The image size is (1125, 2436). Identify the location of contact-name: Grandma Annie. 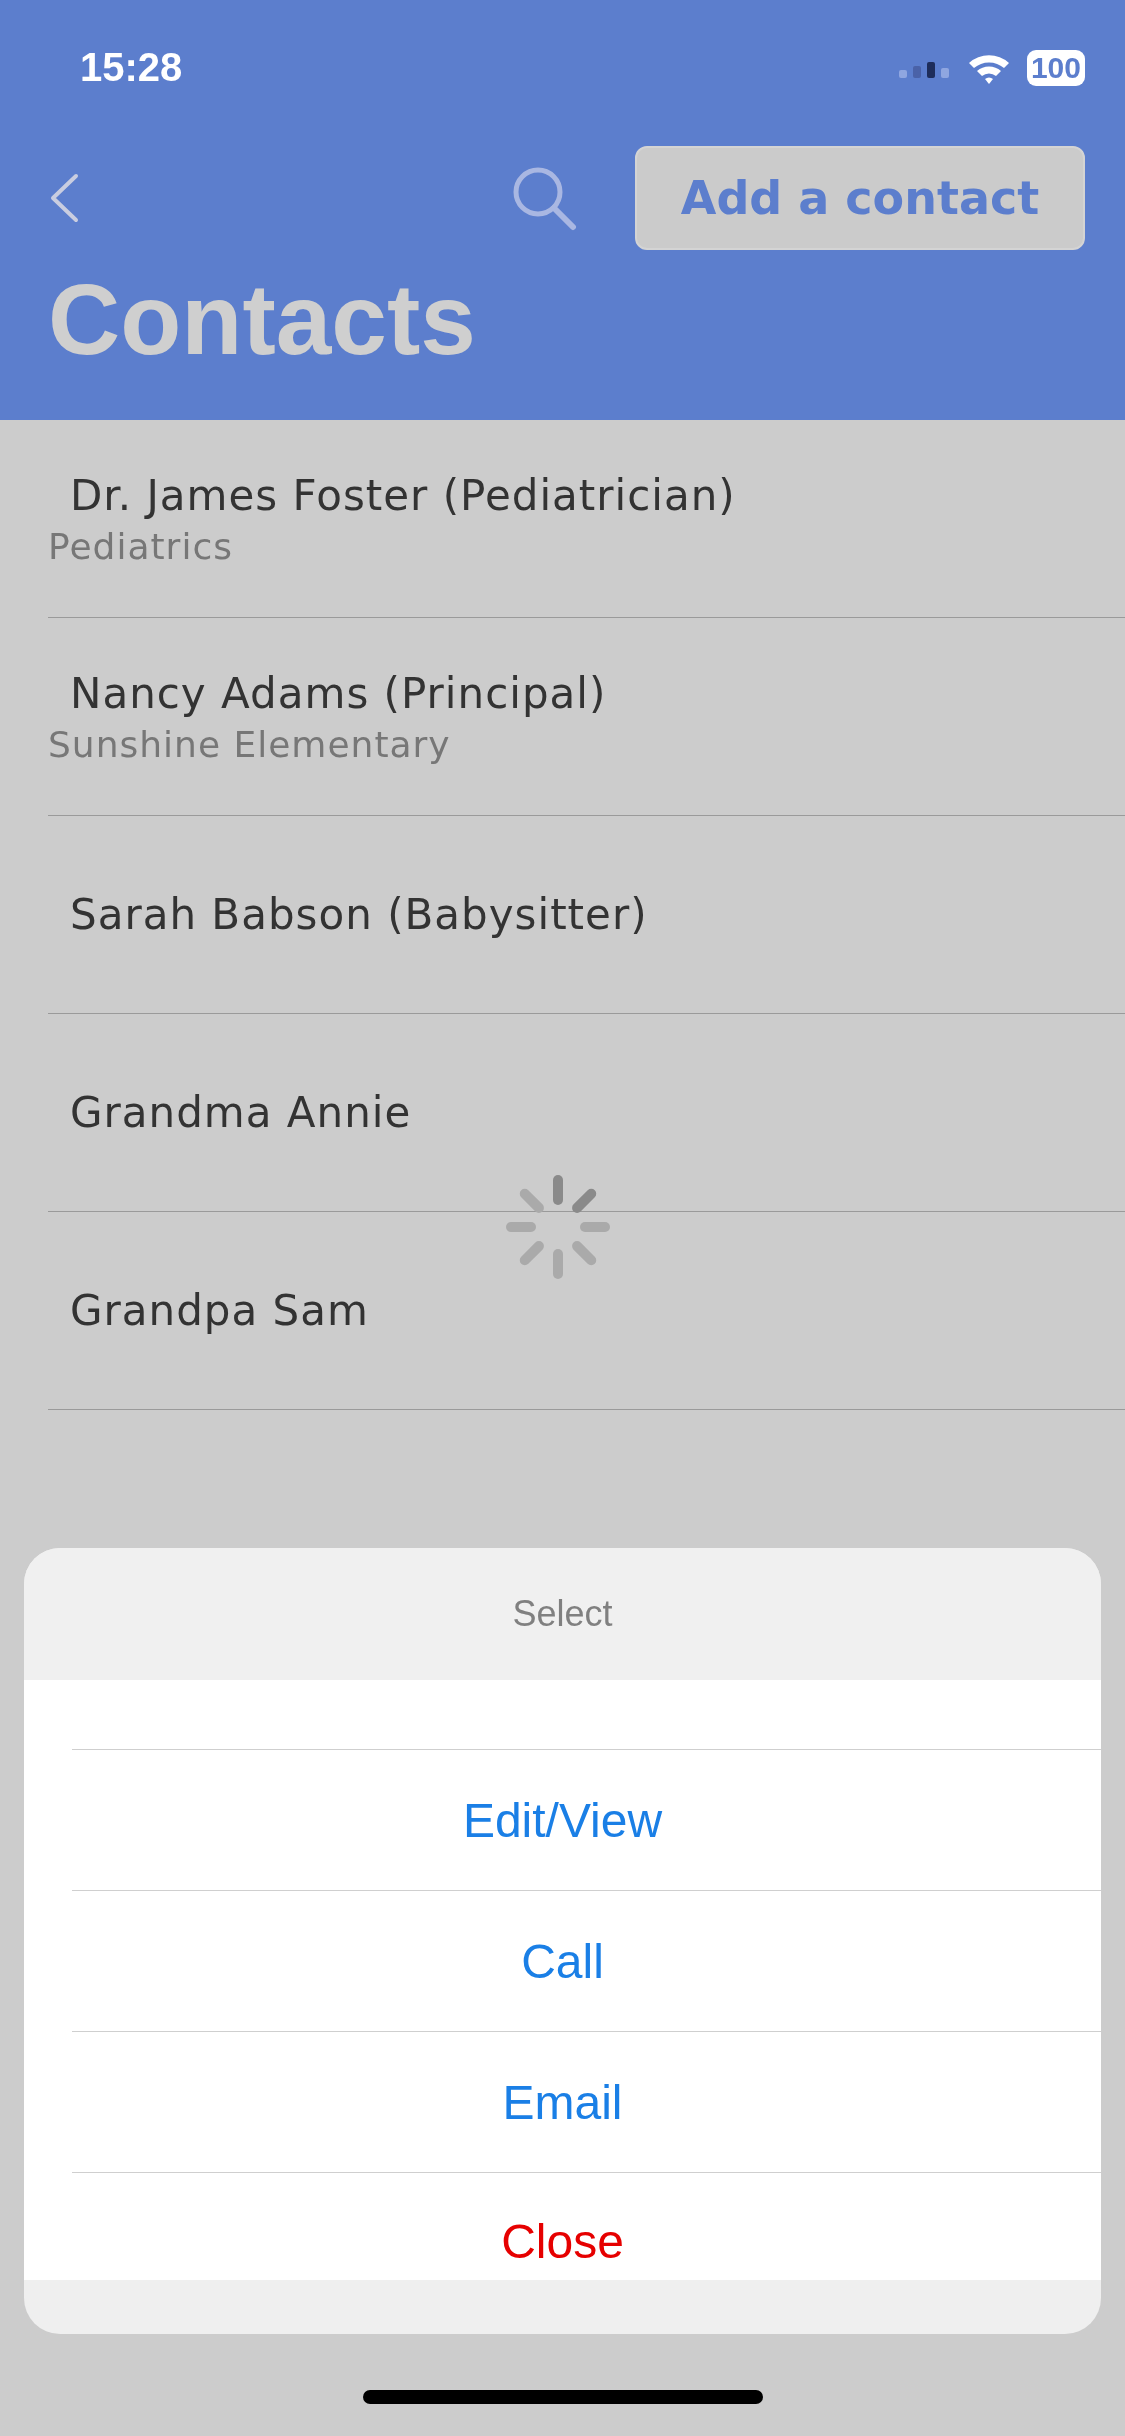
(241, 1112).